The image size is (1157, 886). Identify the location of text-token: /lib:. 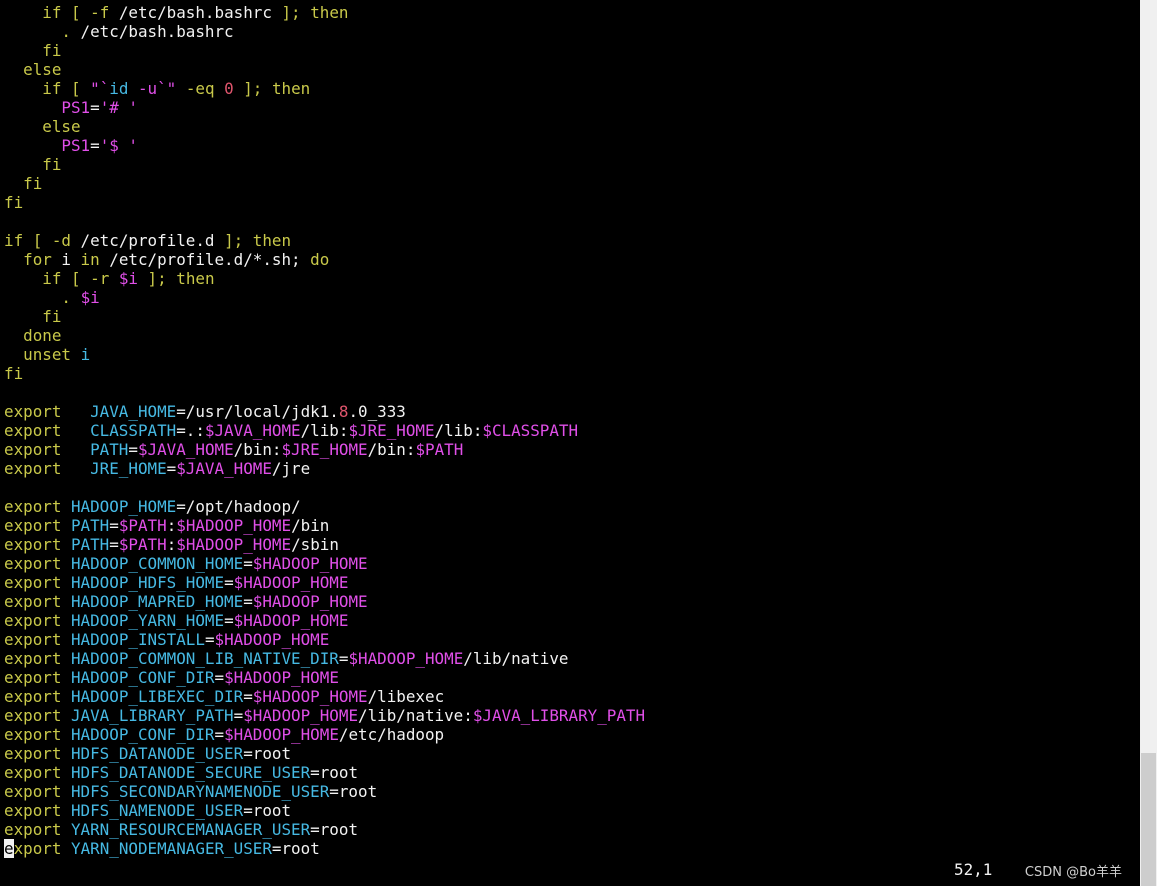
(458, 430).